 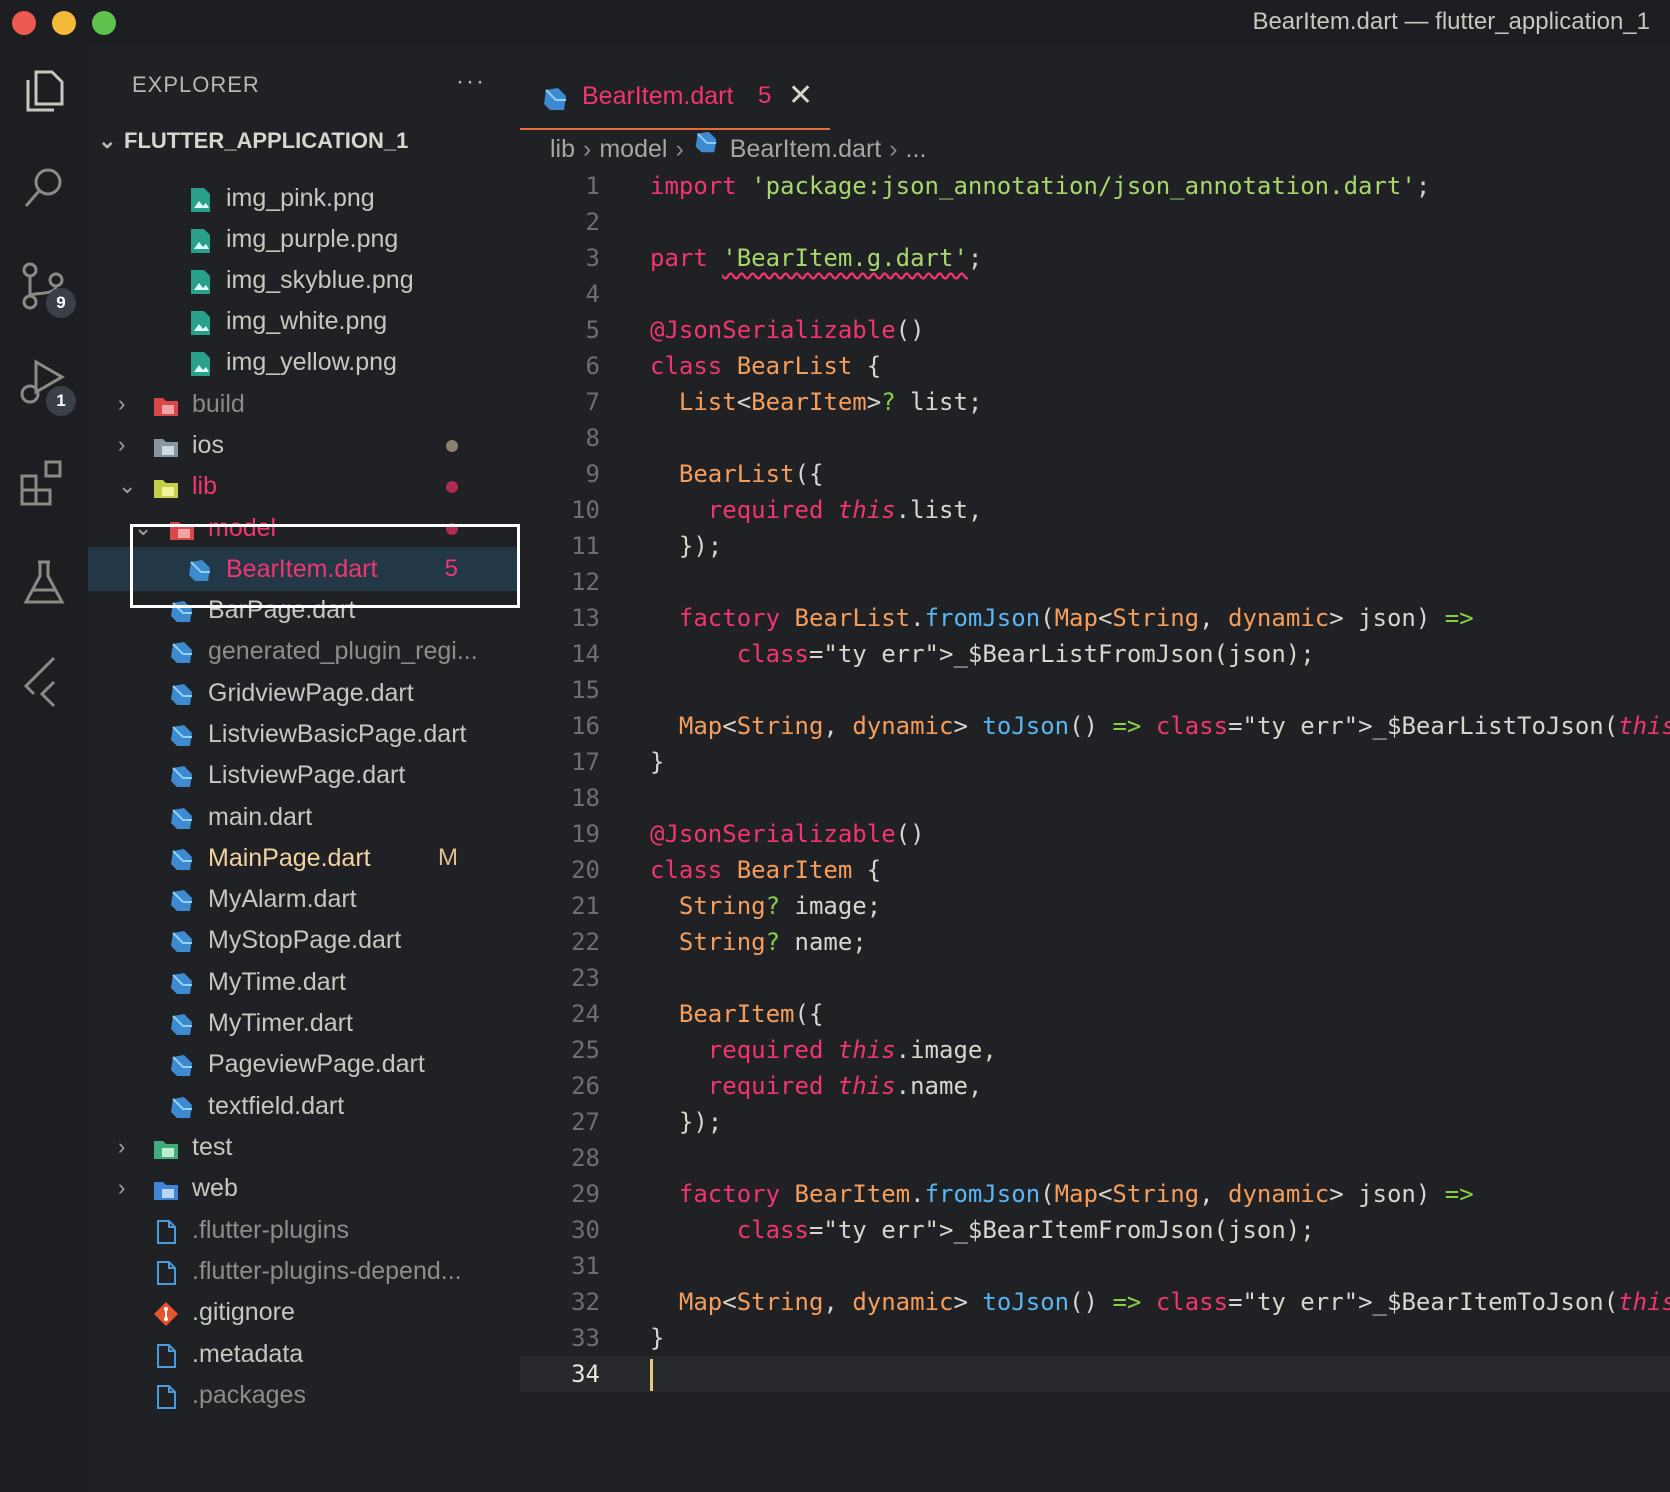 I want to click on explorer-item: img_pink.png, so click(x=304, y=198).